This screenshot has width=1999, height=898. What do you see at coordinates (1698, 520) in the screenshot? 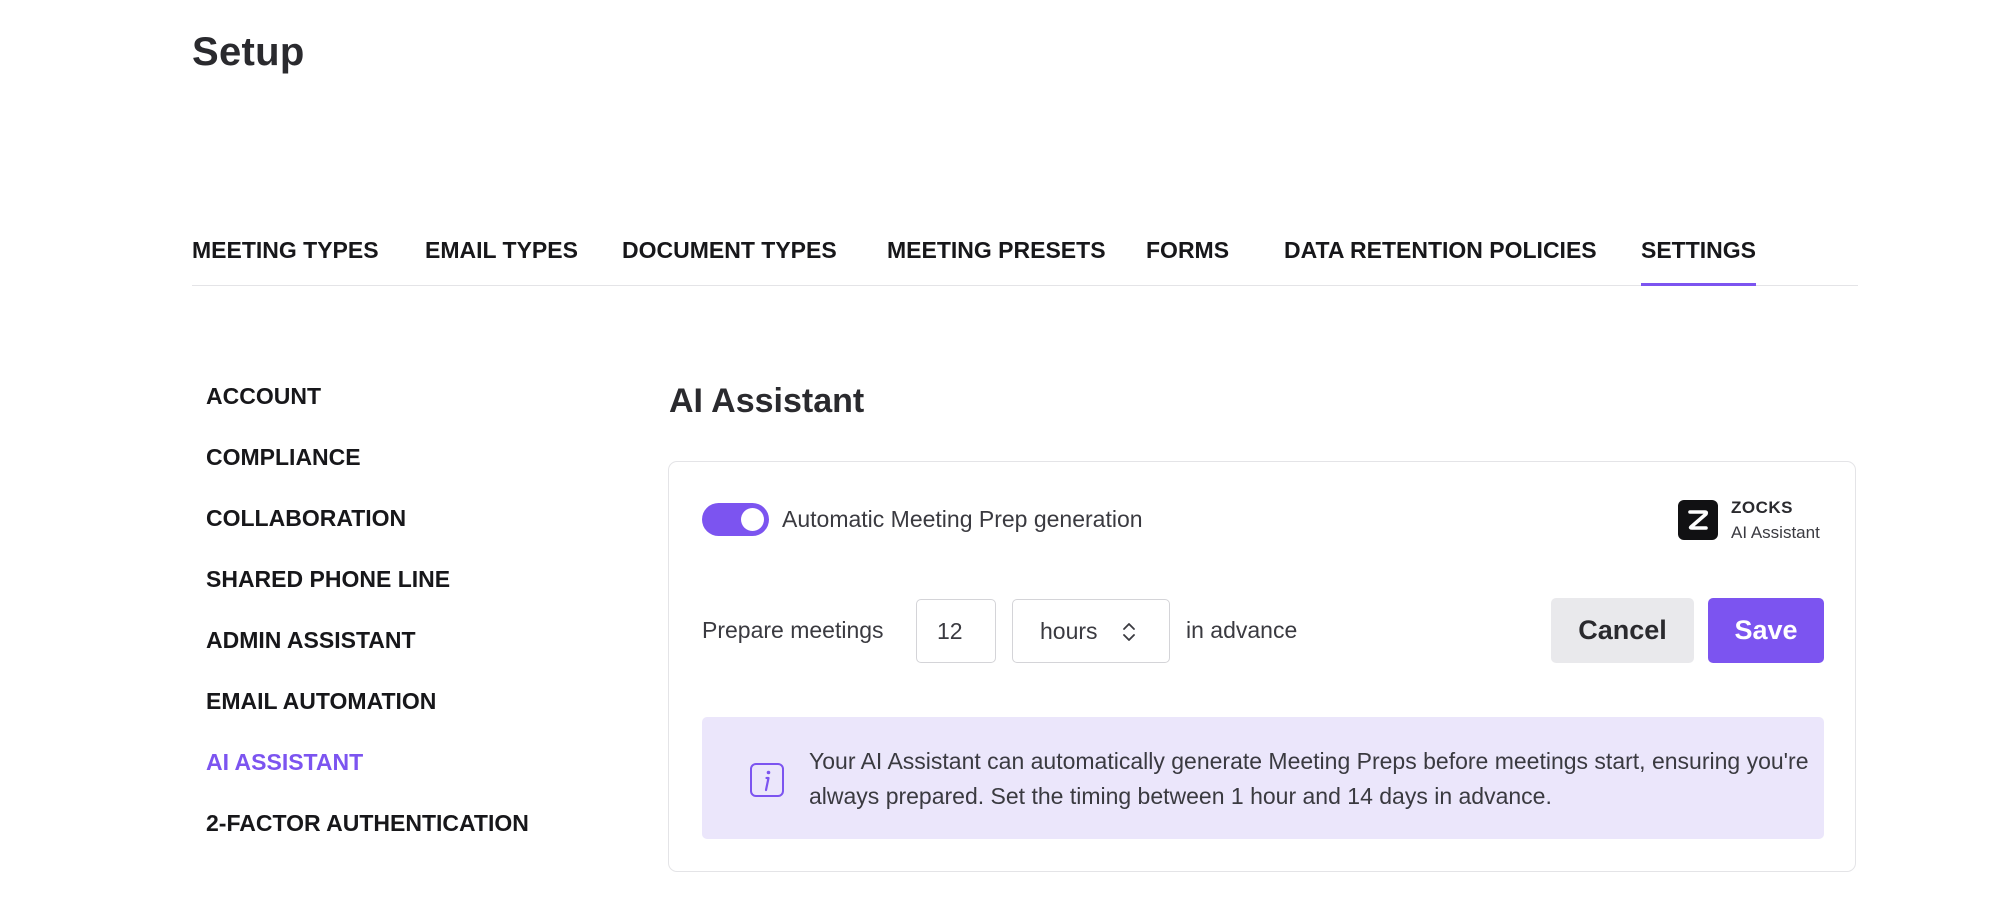
I see `zocks-logo-icon` at bounding box center [1698, 520].